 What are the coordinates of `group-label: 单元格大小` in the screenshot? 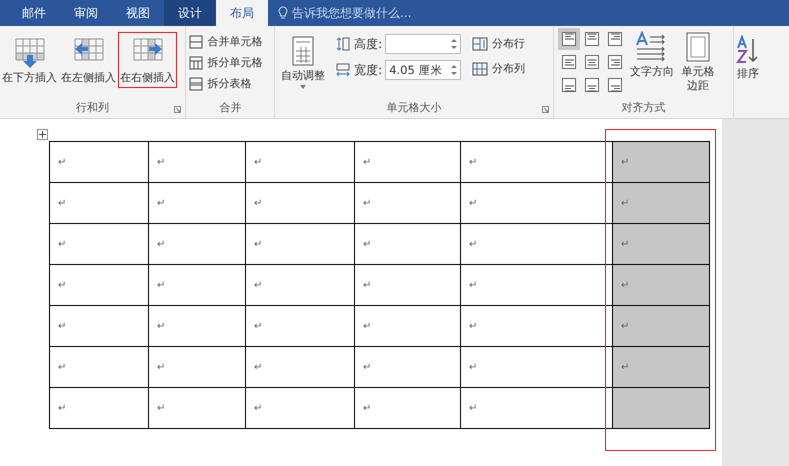 It's located at (414, 108).